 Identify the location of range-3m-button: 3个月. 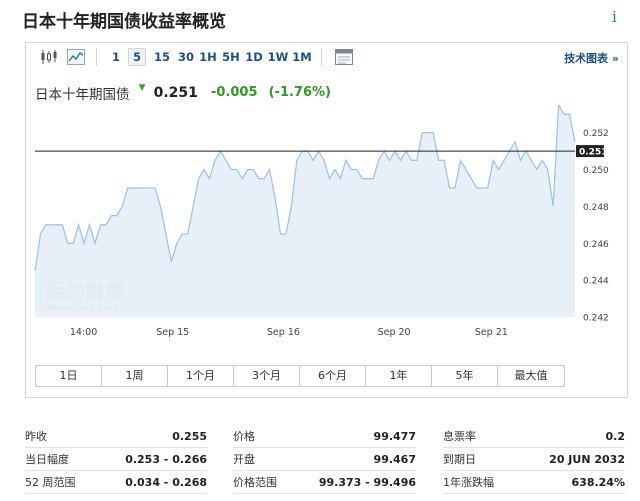
(267, 376).